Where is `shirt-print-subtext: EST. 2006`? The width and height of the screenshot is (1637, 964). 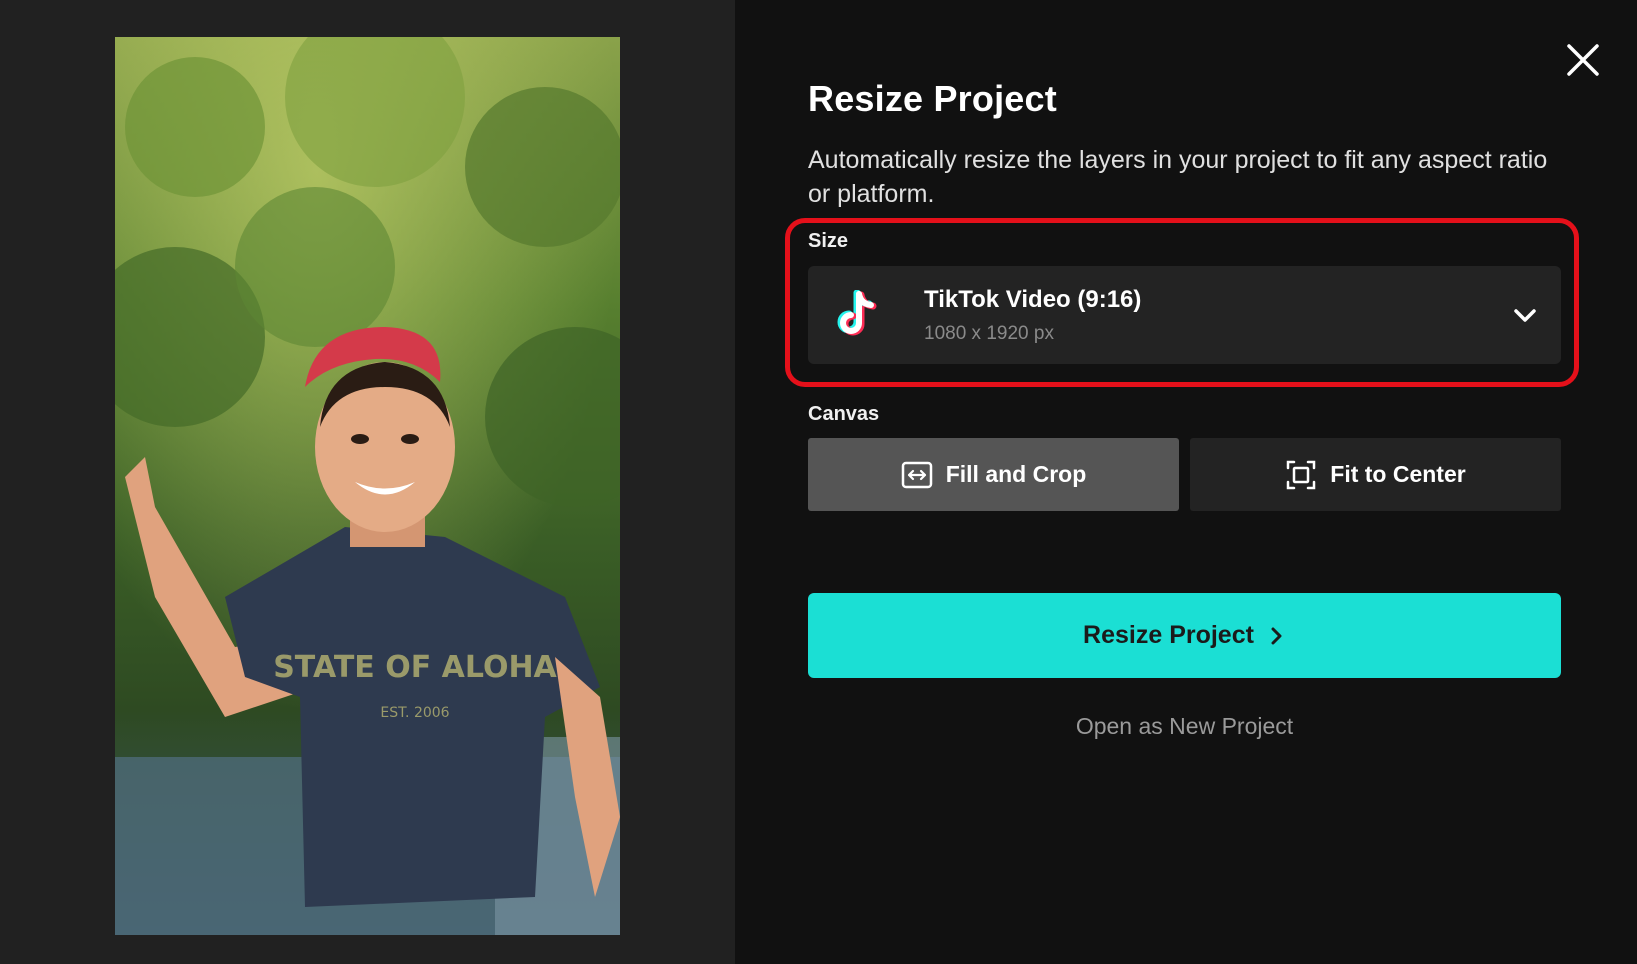 shirt-print-subtext: EST. 2006 is located at coordinates (414, 713).